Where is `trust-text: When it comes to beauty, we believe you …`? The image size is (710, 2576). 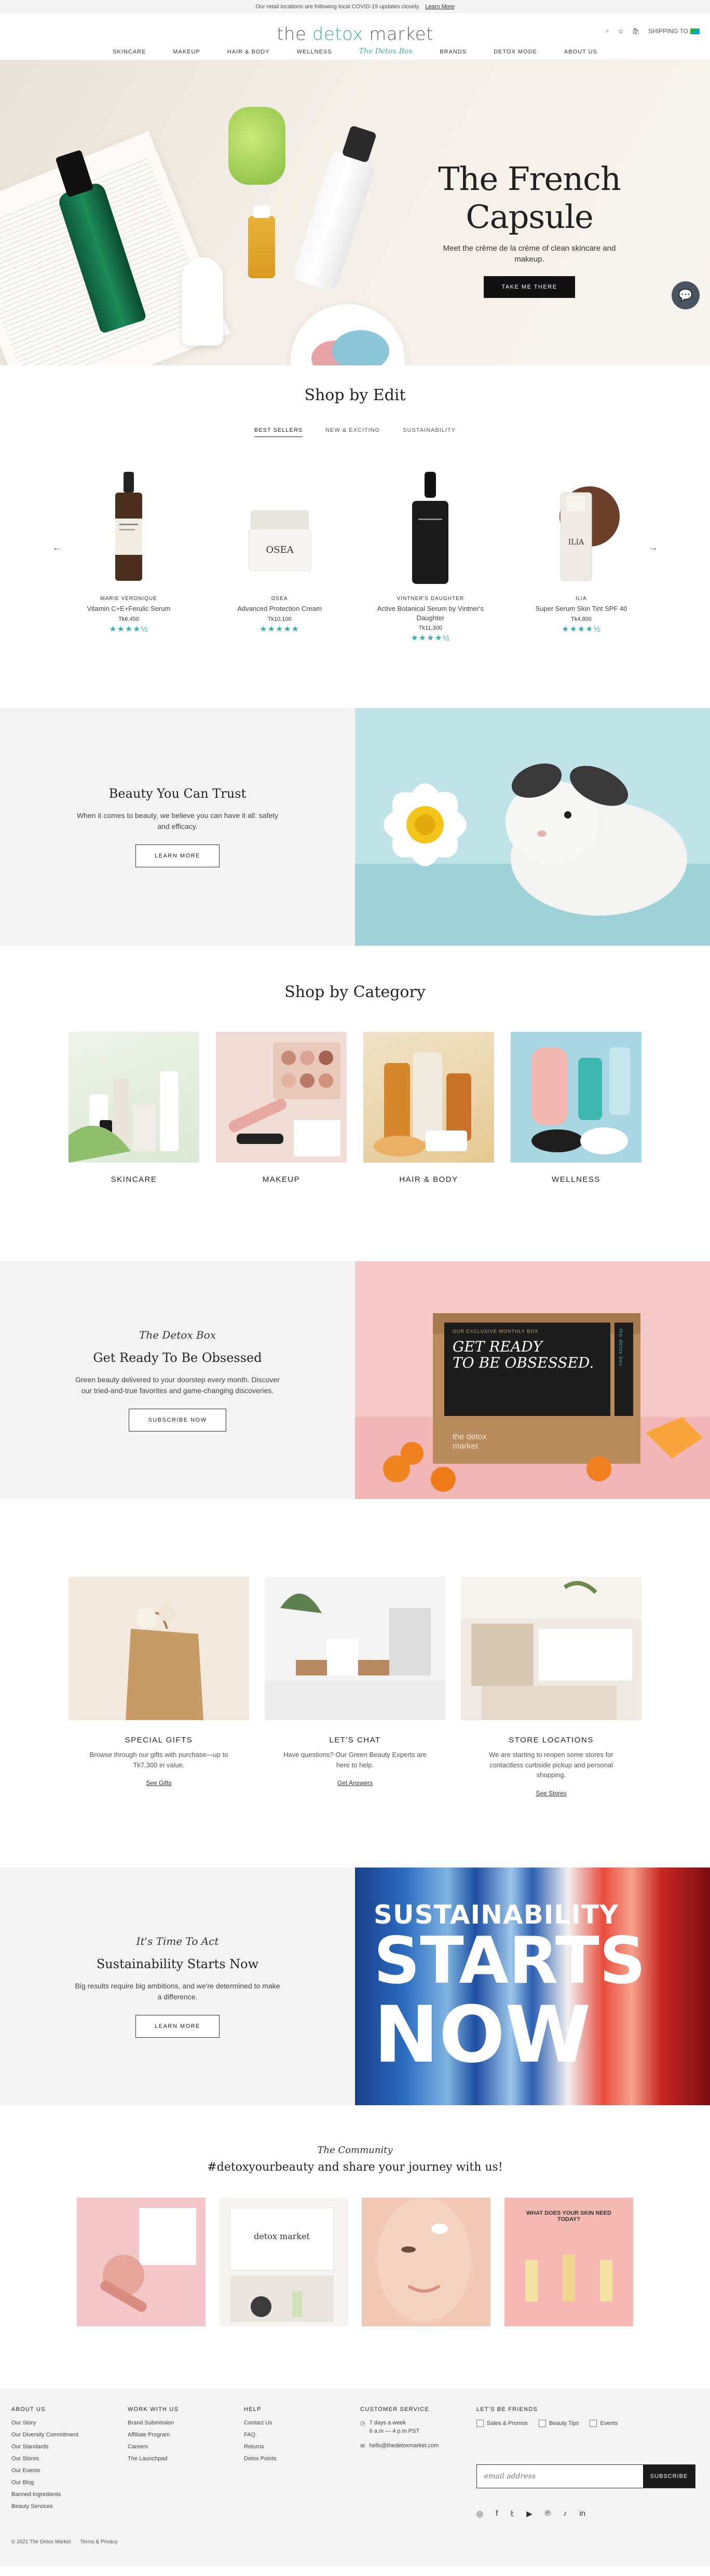
trust-text: When it comes to beauty, we believe you … is located at coordinates (177, 820).